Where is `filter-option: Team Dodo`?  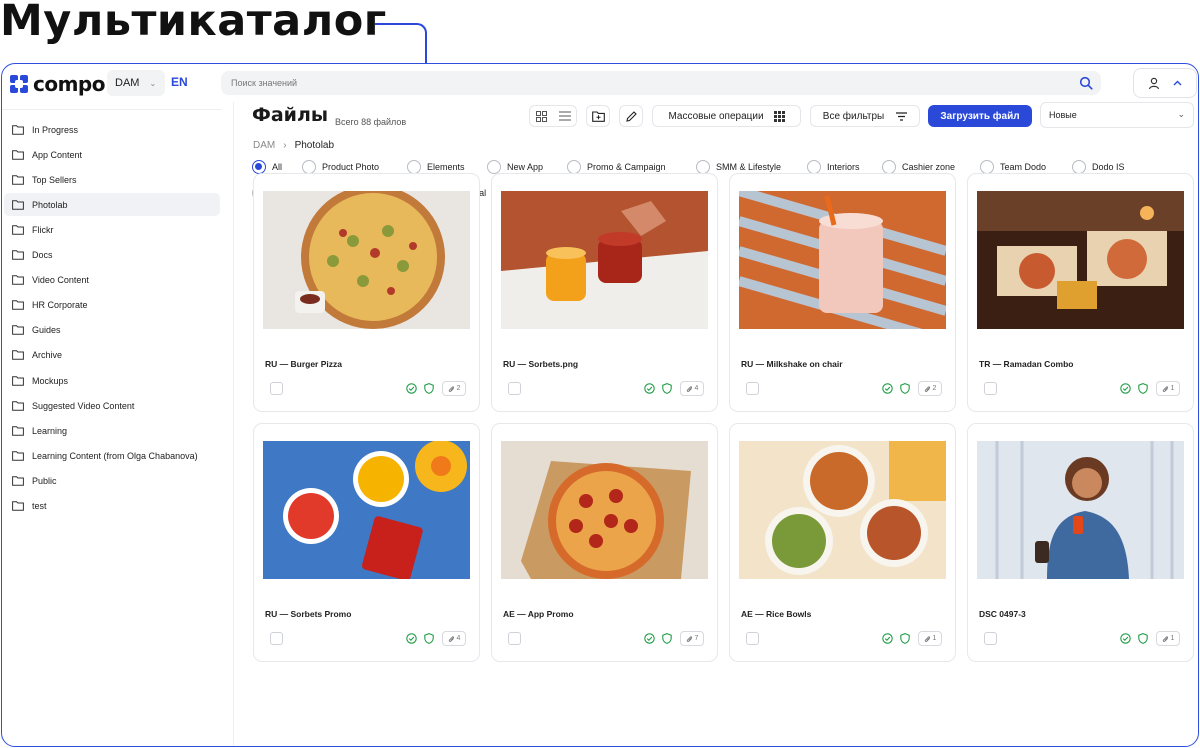 filter-option: Team Dodo is located at coordinates (1013, 167).